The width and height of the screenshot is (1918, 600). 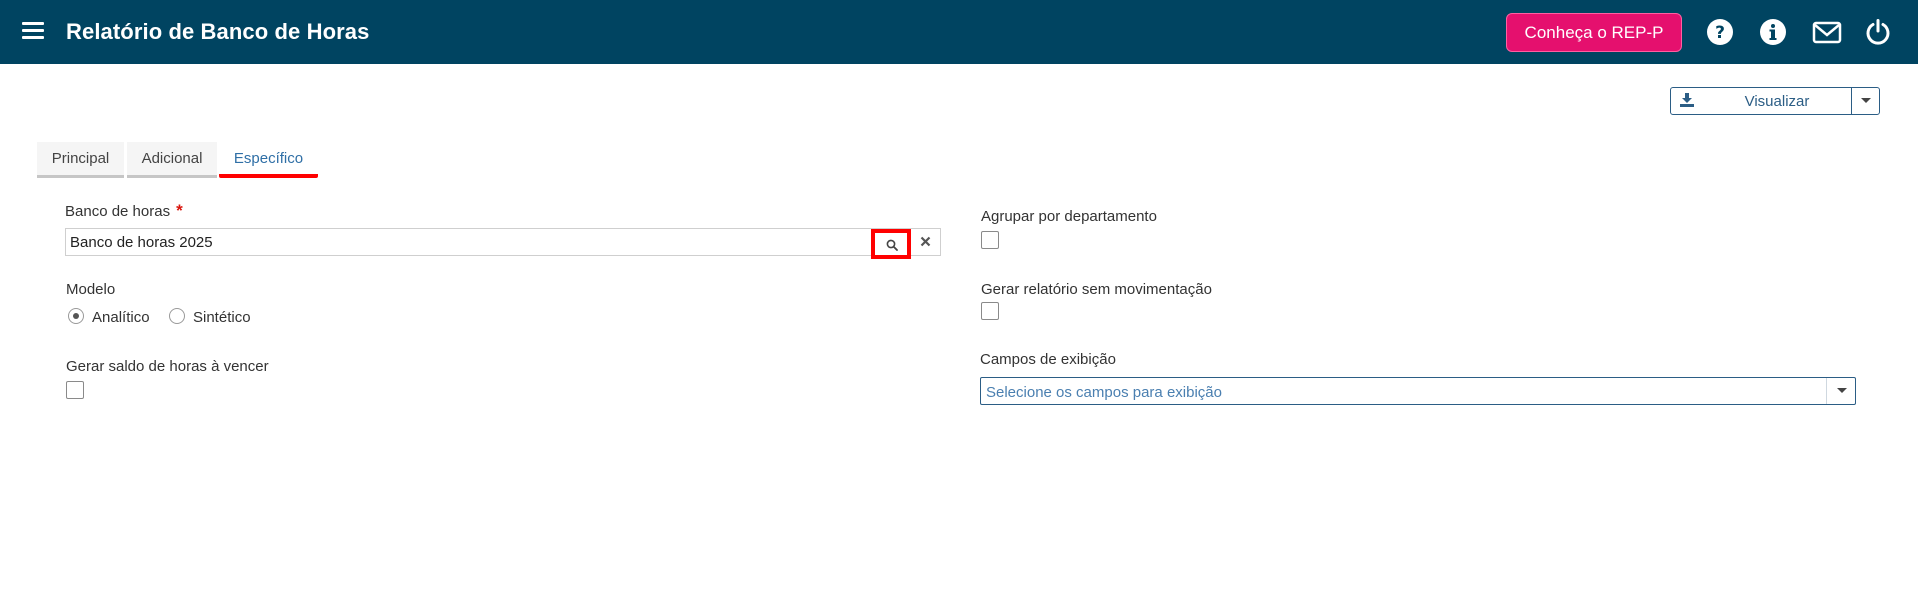 I want to click on agrupar-departamento-label: Agrupar por departamento, so click(x=1069, y=216).